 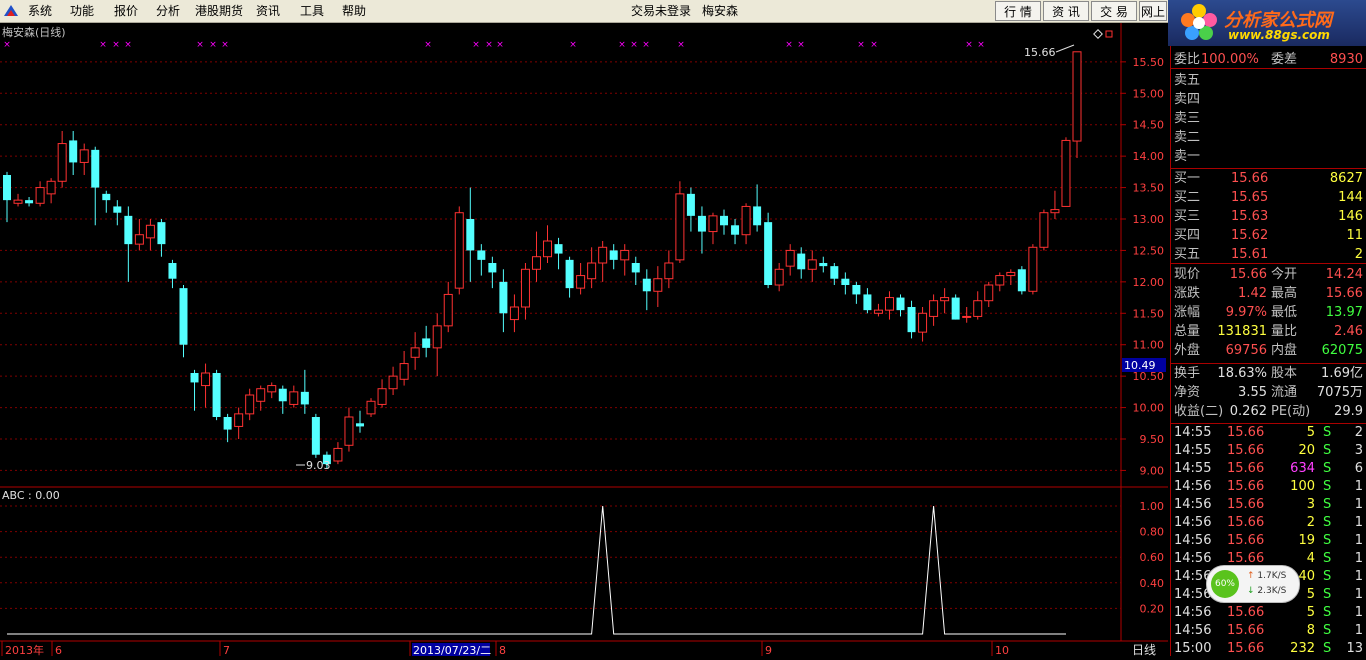 What do you see at coordinates (226, 650) in the screenshot?
I see `x-tick-label: 7` at bounding box center [226, 650].